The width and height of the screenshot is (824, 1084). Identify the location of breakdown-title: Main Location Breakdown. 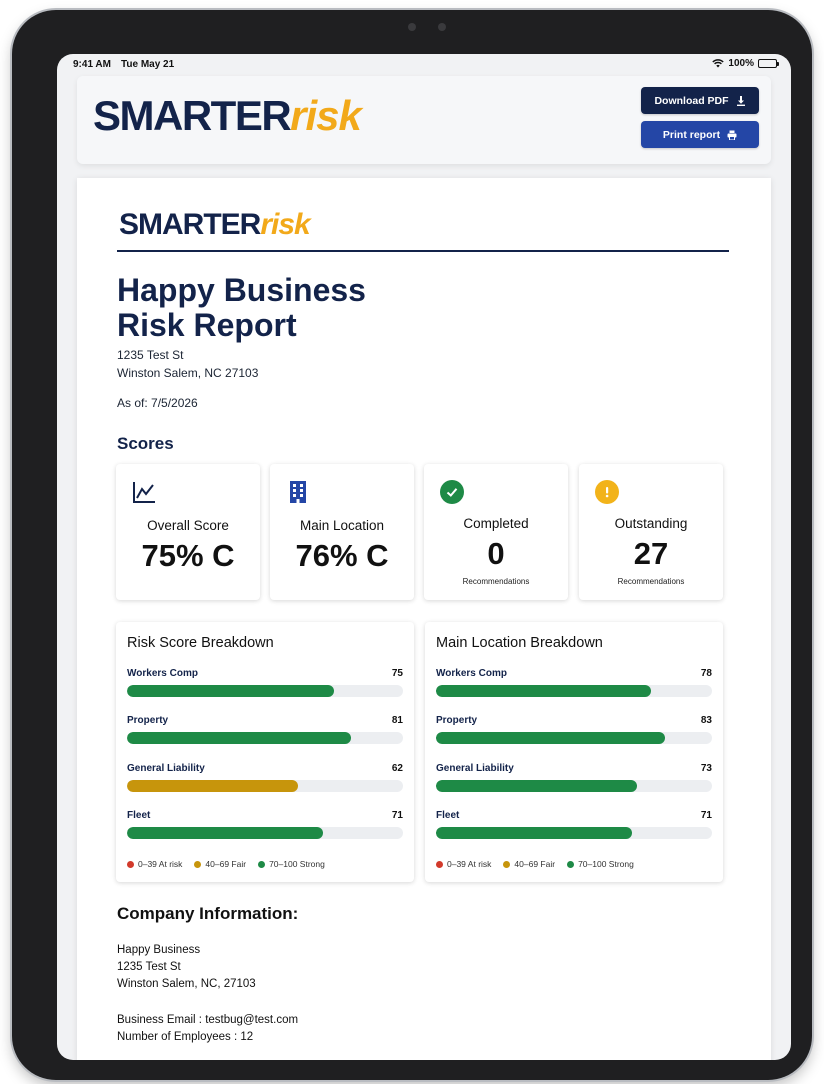
(519, 643).